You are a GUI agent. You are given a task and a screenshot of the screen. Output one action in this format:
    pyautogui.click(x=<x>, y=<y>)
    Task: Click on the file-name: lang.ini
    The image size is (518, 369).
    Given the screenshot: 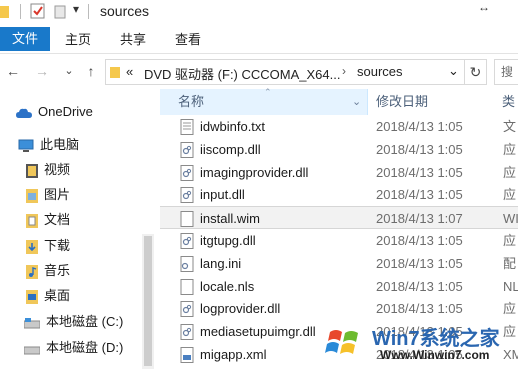 What is the action you would take?
    pyautogui.click(x=221, y=263)
    